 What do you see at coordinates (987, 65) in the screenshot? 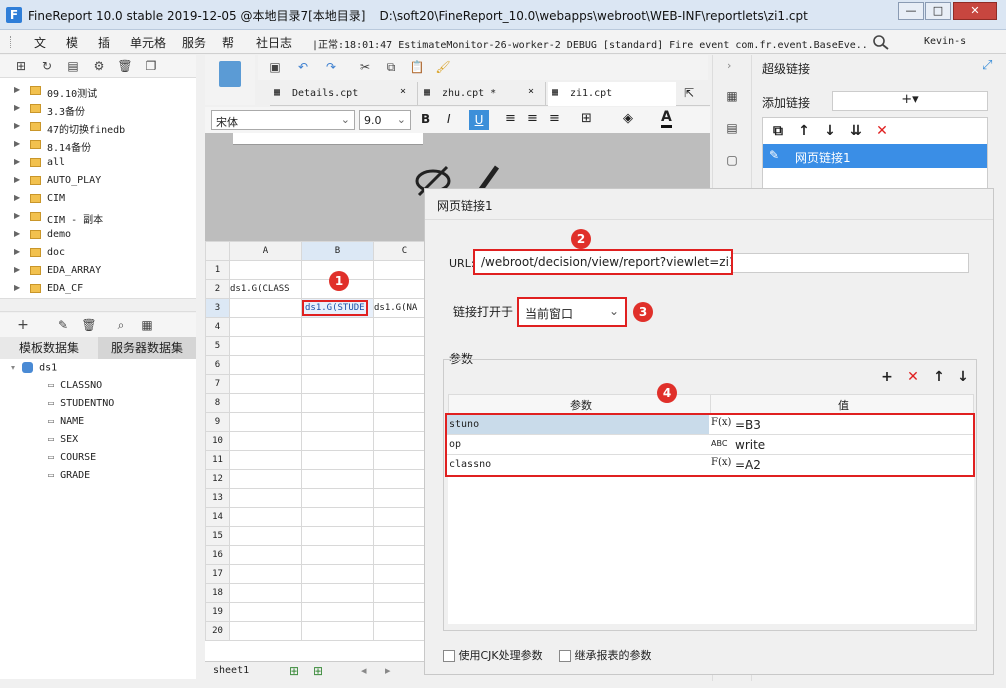
I see `expand-icon: ⤢` at bounding box center [987, 65].